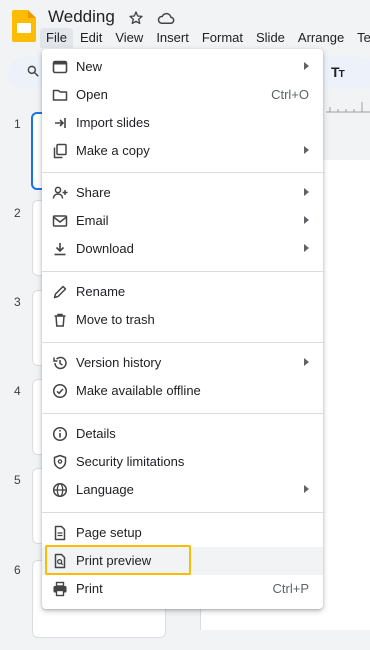  Describe the element at coordinates (60, 320) in the screenshot. I see `trash-icon` at that location.